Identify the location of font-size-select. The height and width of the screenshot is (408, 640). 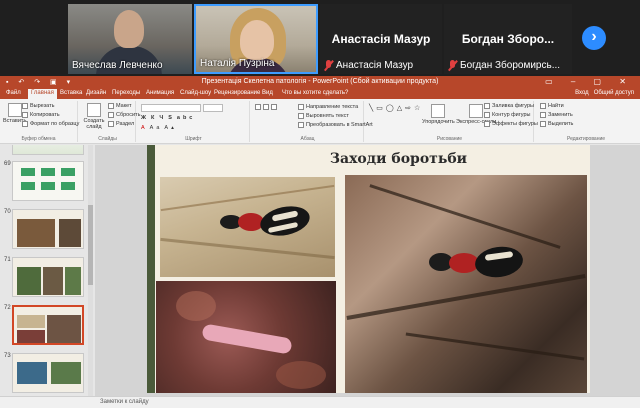
(213, 108).